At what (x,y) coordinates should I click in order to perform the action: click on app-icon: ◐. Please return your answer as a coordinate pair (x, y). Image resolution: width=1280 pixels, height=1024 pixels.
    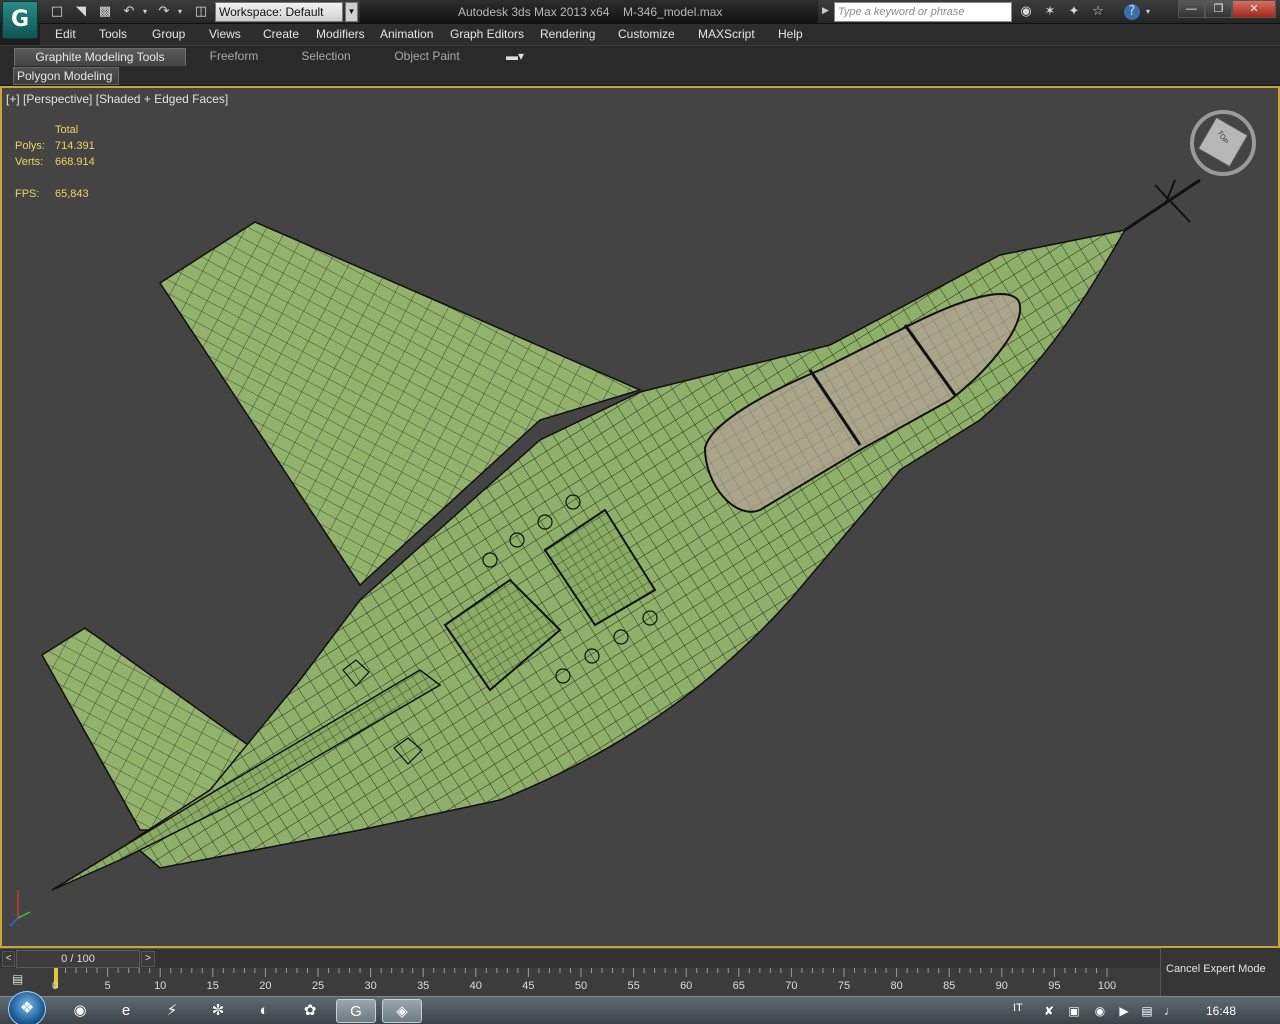
    Looking at the image, I should click on (264, 1011).